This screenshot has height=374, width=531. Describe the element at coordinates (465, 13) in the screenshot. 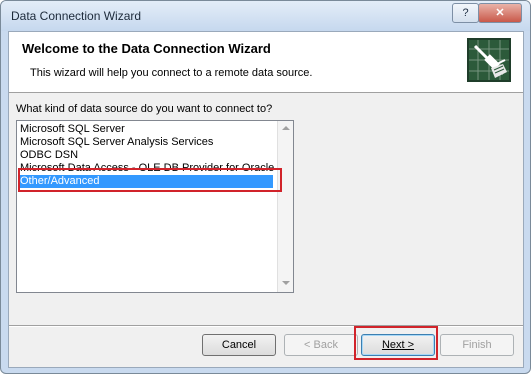

I see `help-button: ?` at that location.